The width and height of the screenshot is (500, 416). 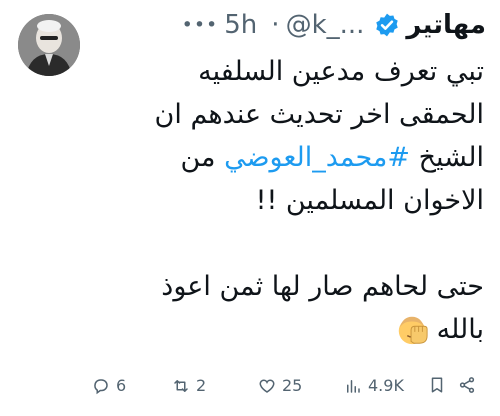 I want to click on bookmark-button, so click(x=437, y=385).